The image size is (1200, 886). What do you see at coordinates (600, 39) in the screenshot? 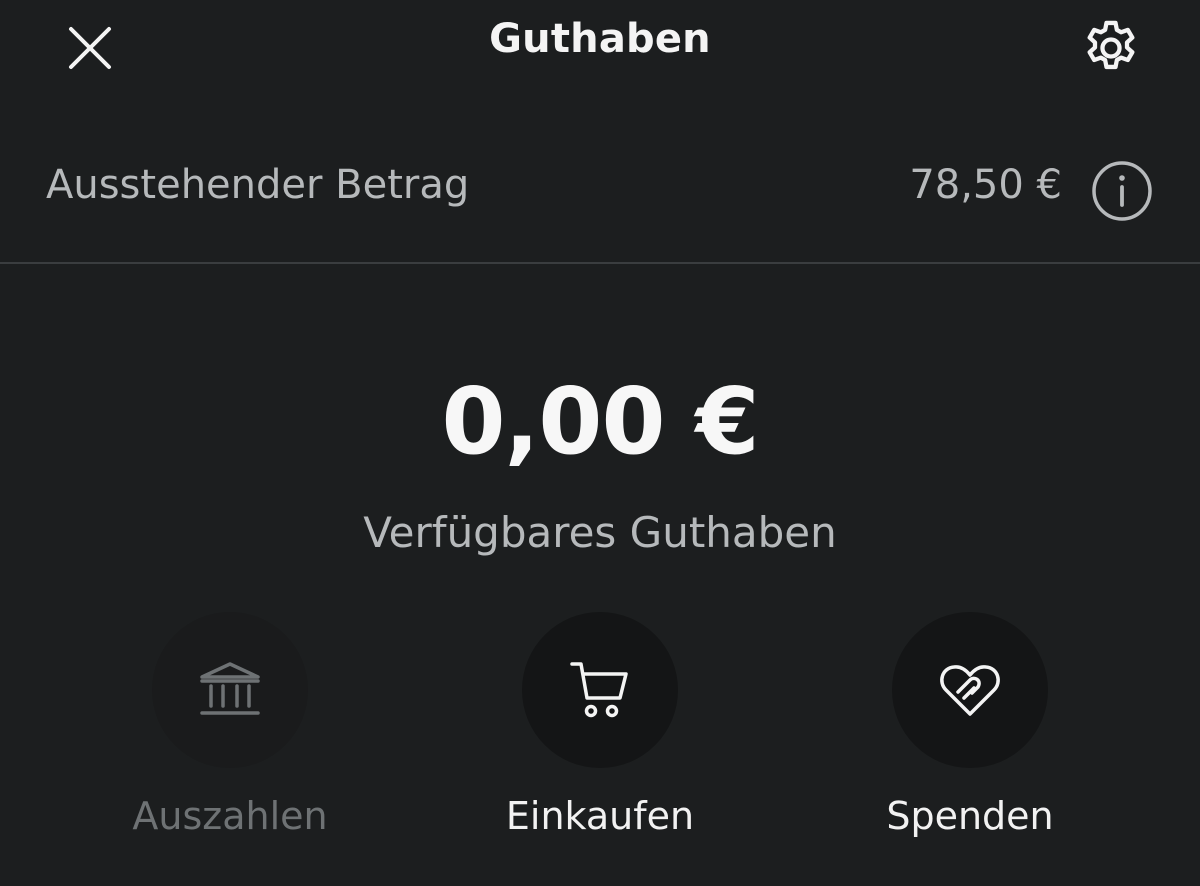
I see `page-title: Guthaben` at bounding box center [600, 39].